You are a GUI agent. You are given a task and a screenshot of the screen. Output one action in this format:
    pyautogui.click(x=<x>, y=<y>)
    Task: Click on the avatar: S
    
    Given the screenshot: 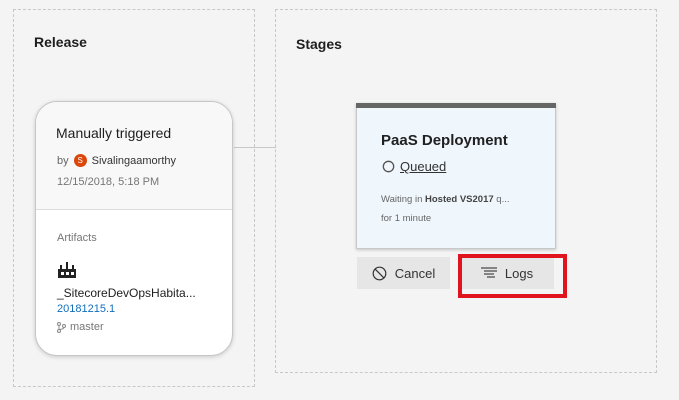 What is the action you would take?
    pyautogui.click(x=80, y=160)
    